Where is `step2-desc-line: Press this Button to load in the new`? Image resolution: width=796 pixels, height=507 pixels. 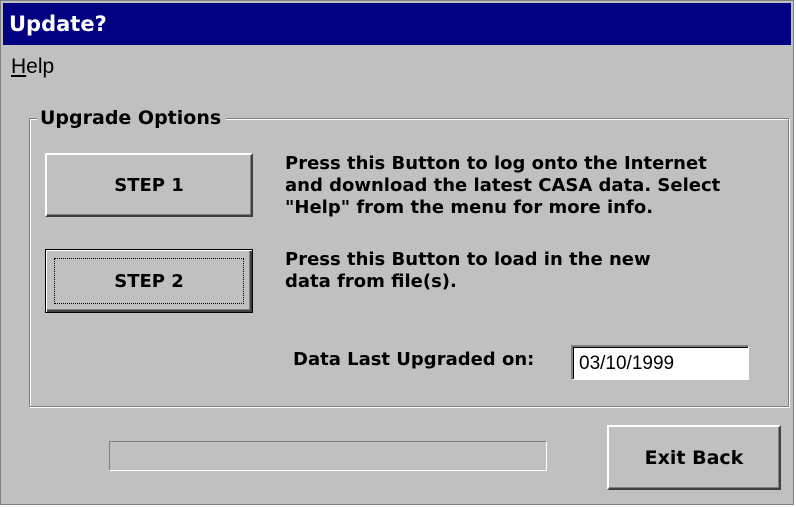 step2-desc-line: Press this Button to load in the new is located at coordinates (468, 259).